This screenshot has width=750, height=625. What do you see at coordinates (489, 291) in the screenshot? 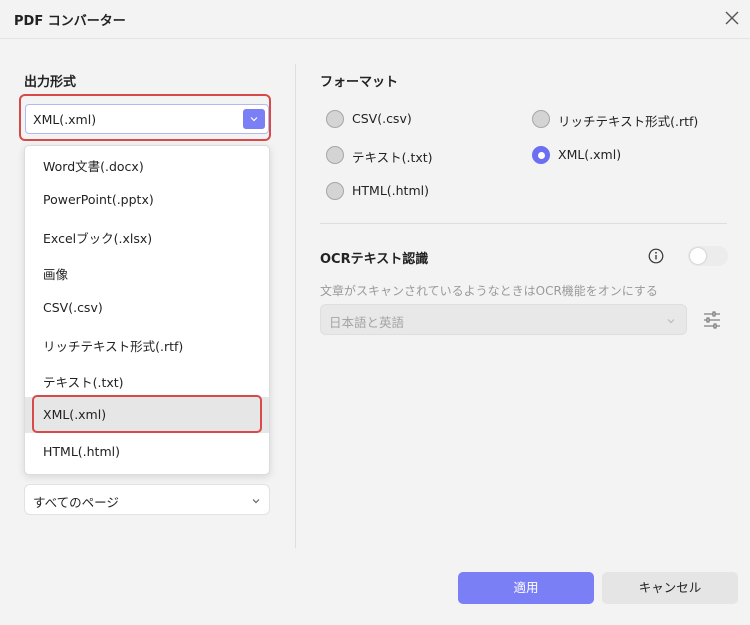
I see `ocr-description: 文章がスキャンされているようなときはOCR機能をオンにする` at bounding box center [489, 291].